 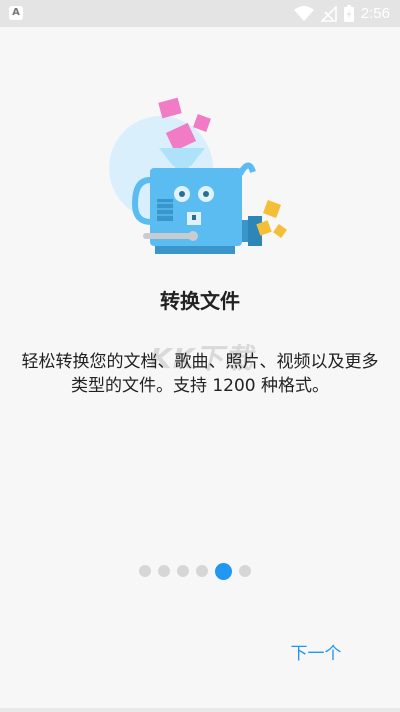 What do you see at coordinates (200, 374) in the screenshot?
I see `onboarding-description: 轻松转换您的文档、歌曲、照片、视频以及更多类型的文件。支持 1200 种格式。` at bounding box center [200, 374].